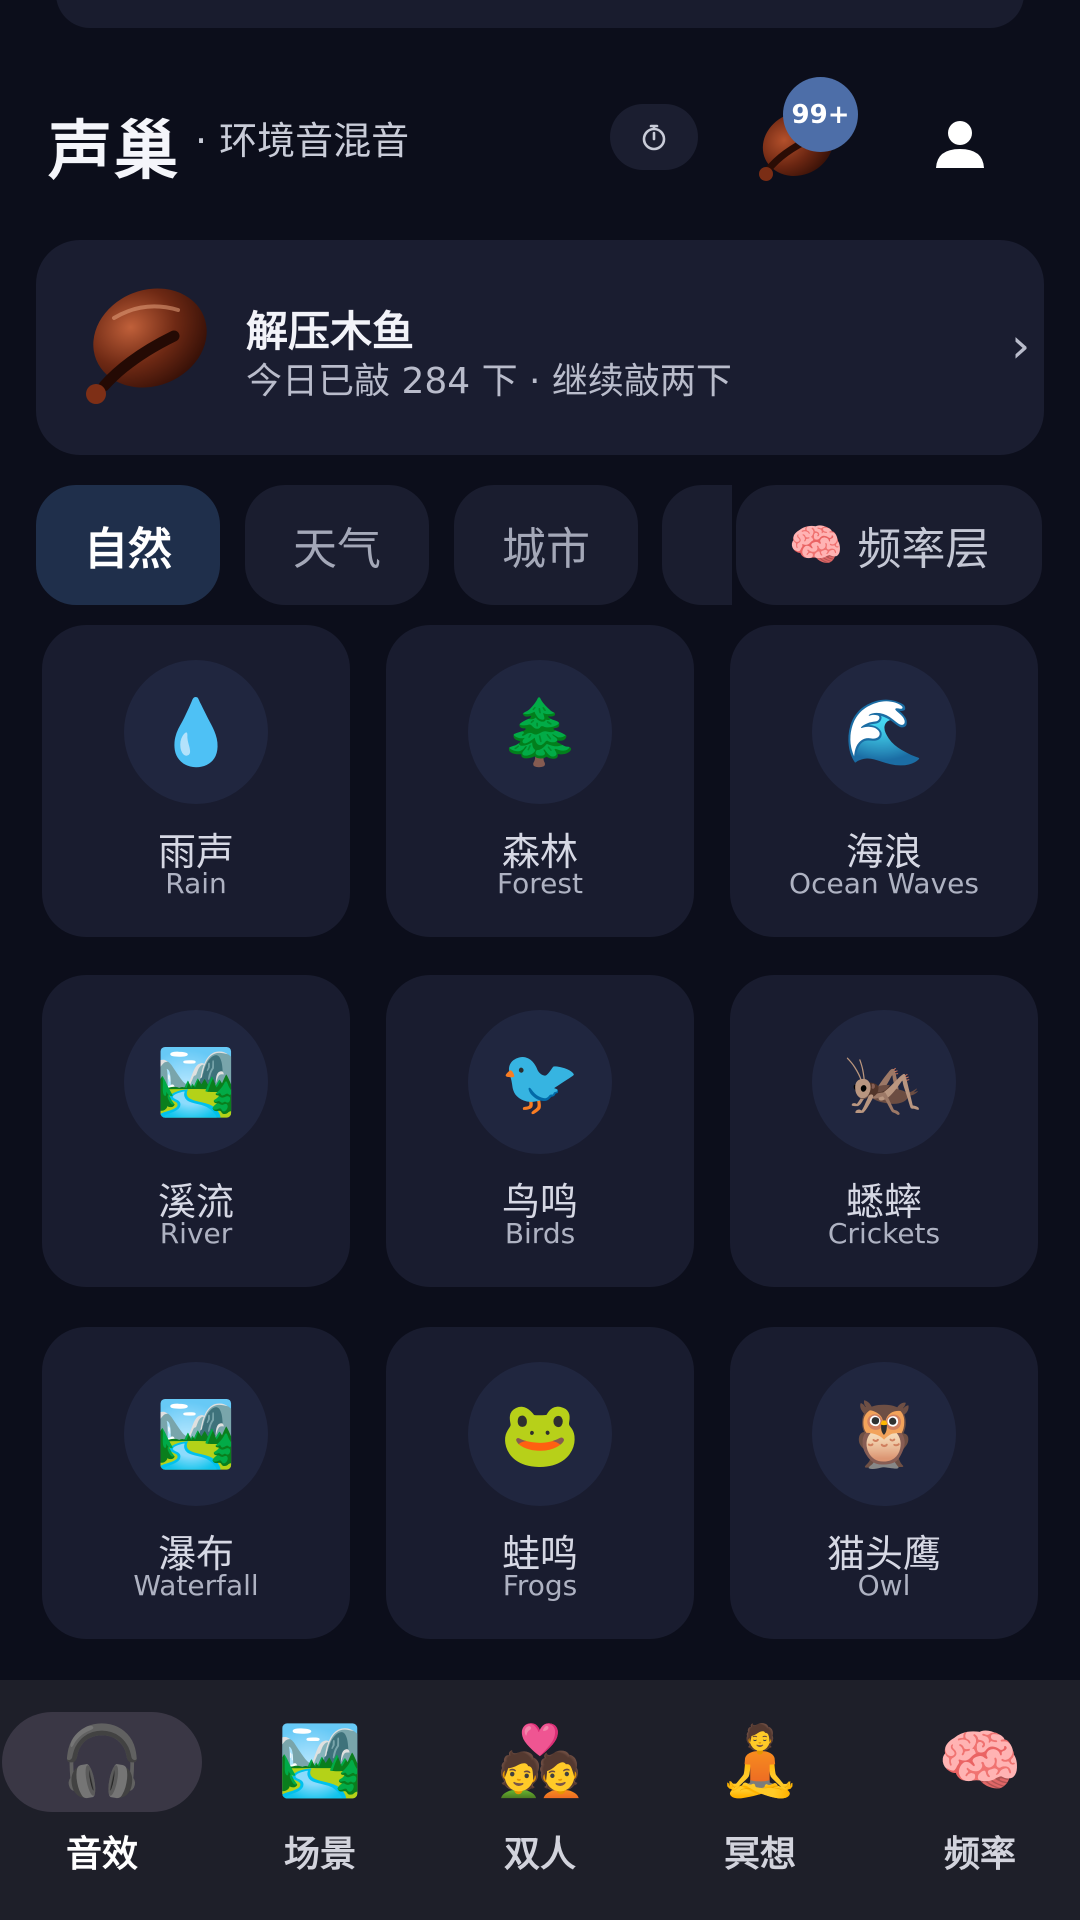 This screenshot has height=1920, width=1080. What do you see at coordinates (540, 133) in the screenshot?
I see `header: 声巢 · 环境音混音 99+` at bounding box center [540, 133].